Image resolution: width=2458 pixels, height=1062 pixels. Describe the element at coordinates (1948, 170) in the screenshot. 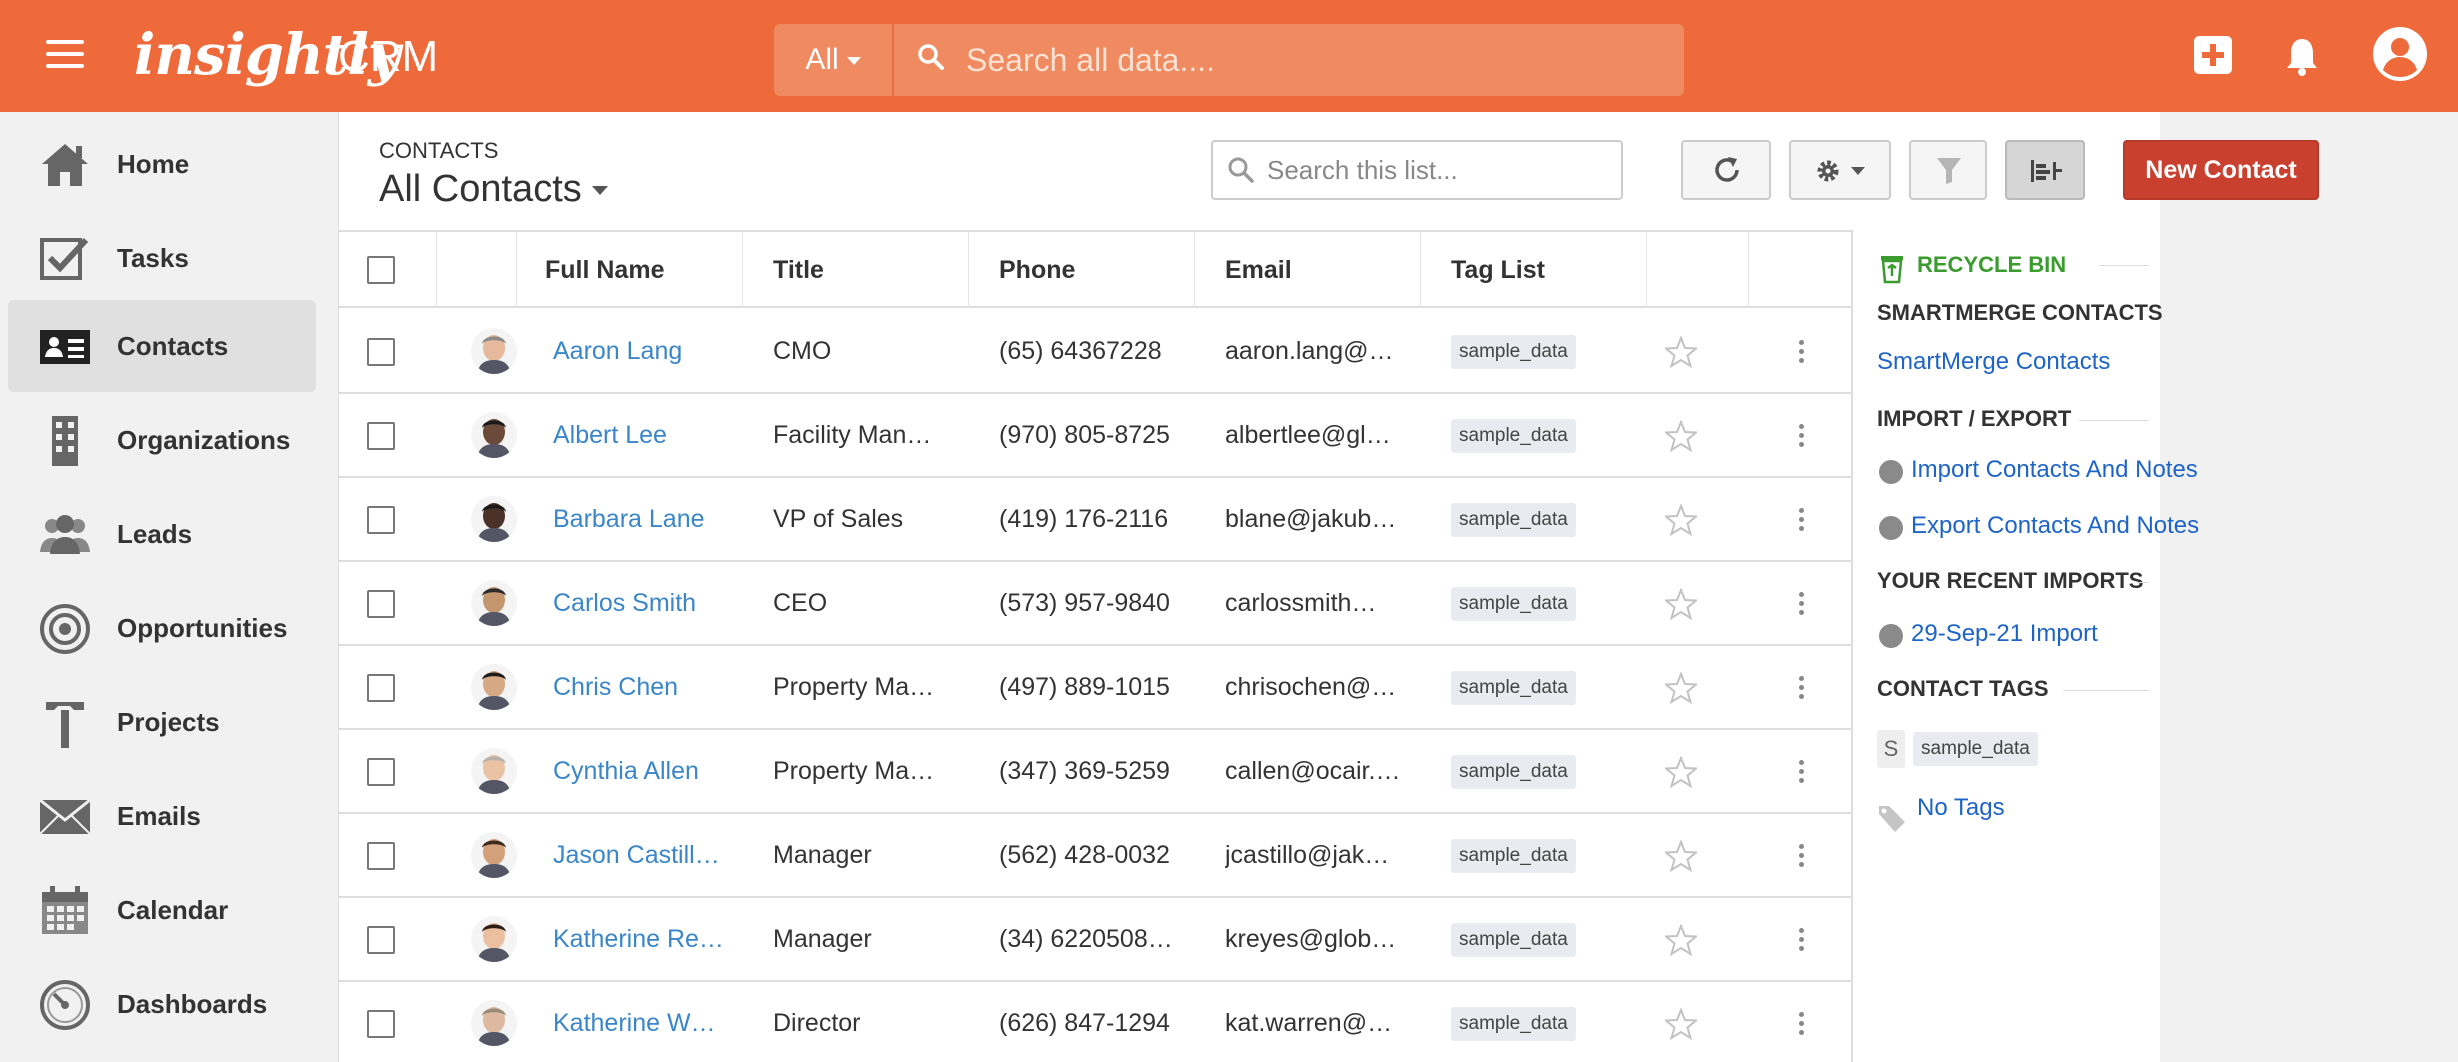

I see `filter-button` at that location.